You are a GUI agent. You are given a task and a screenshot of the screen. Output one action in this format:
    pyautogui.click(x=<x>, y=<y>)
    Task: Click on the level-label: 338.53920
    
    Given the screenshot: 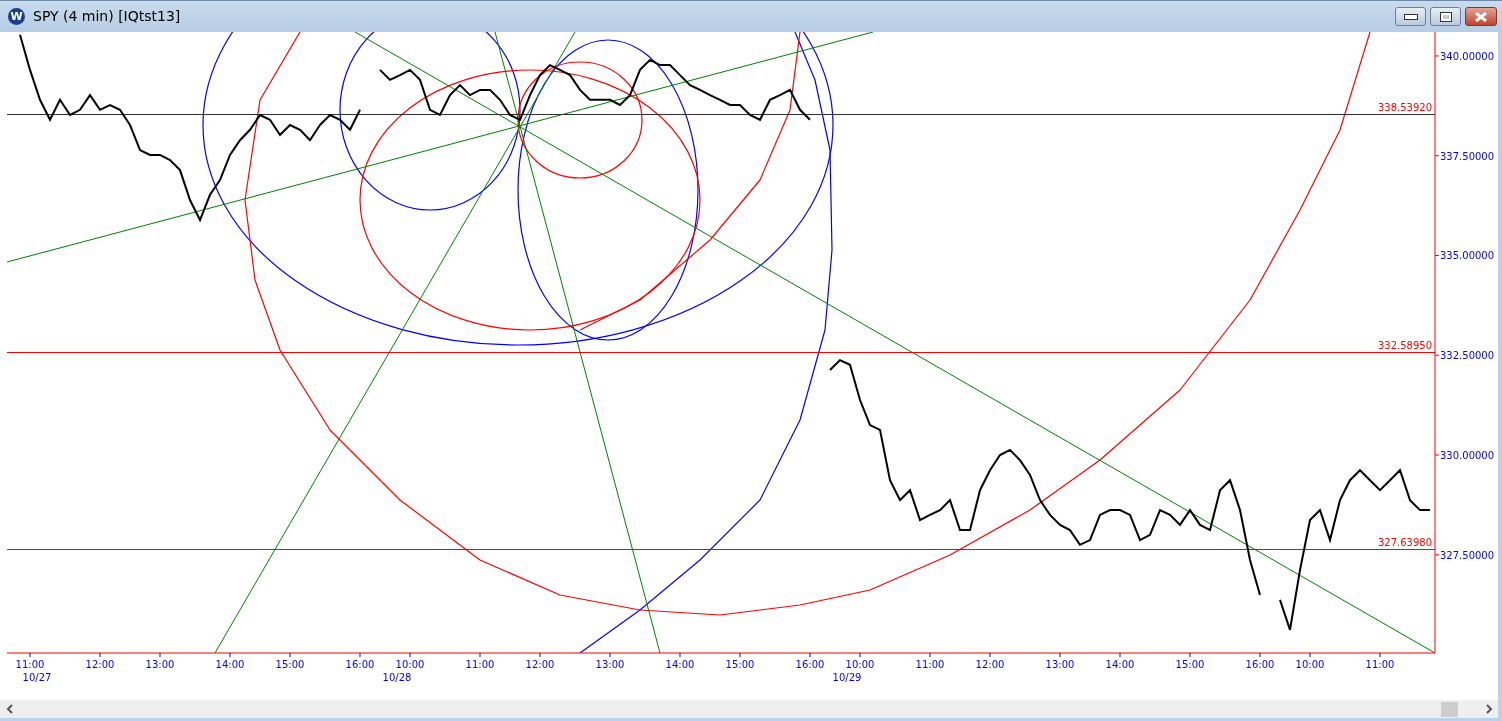 What is the action you would take?
    pyautogui.click(x=1404, y=108)
    